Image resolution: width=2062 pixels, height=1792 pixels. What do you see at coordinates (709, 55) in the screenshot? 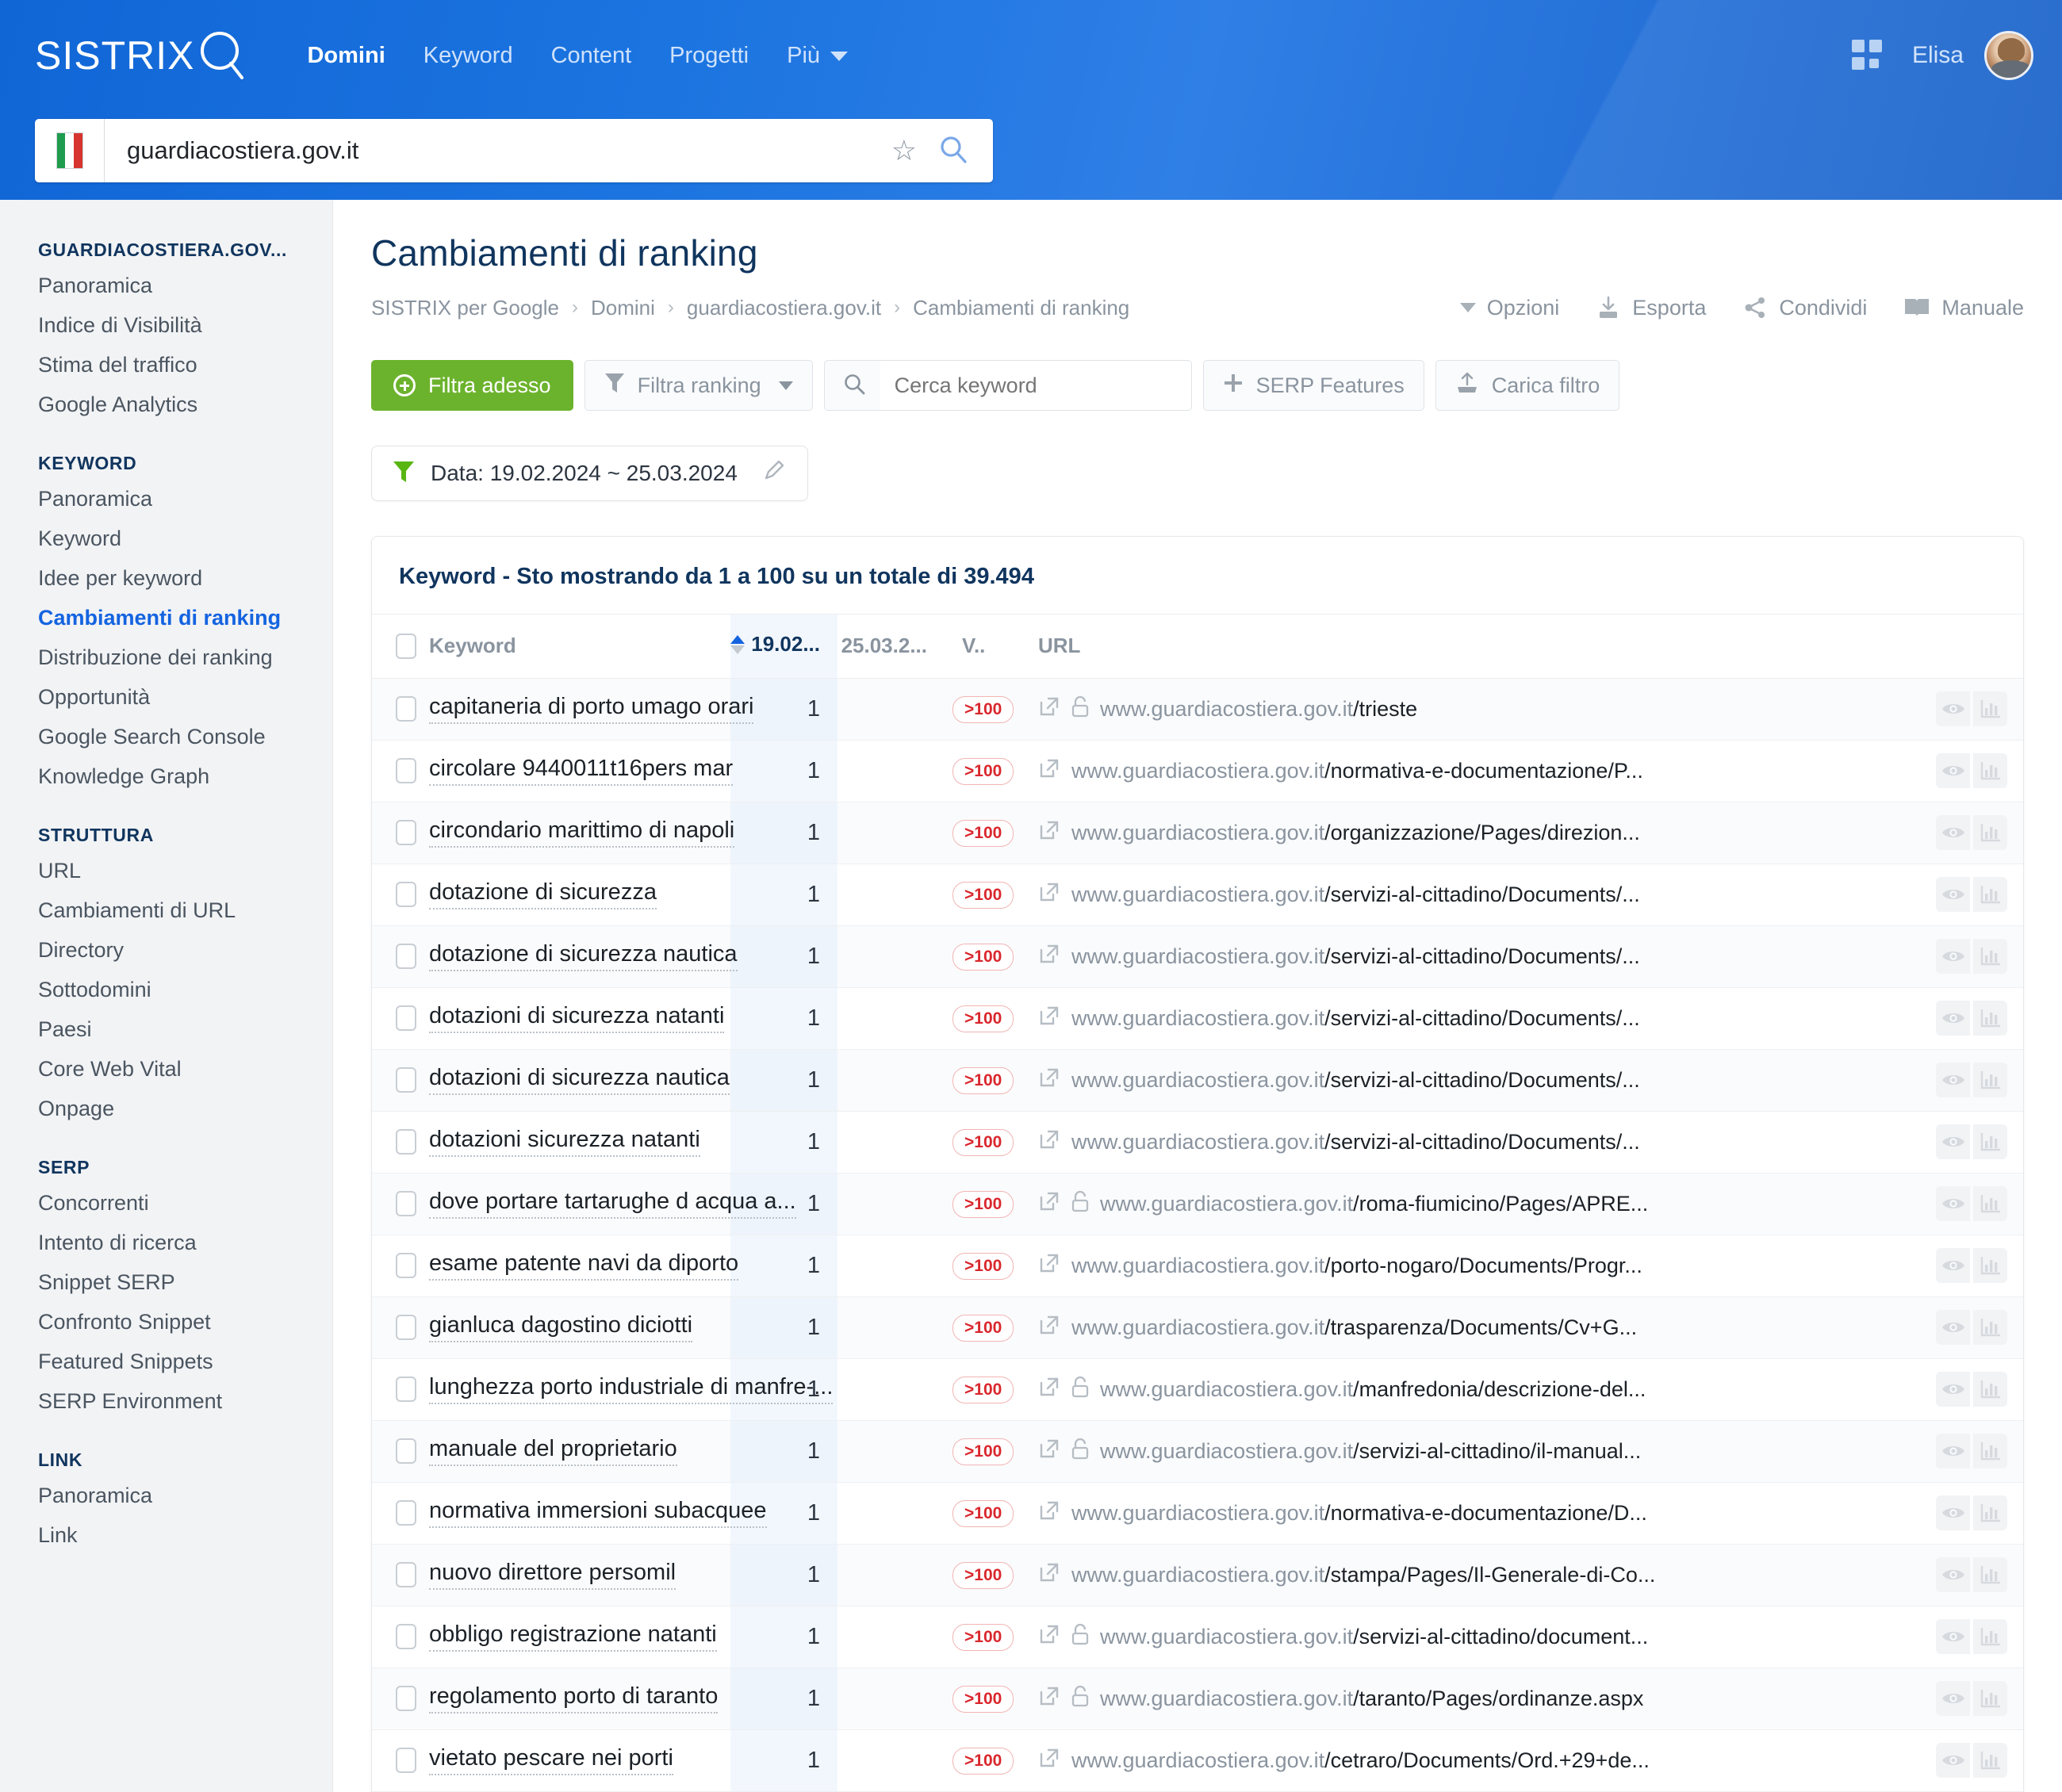
I see `nav-item-progetti: Progetti` at bounding box center [709, 55].